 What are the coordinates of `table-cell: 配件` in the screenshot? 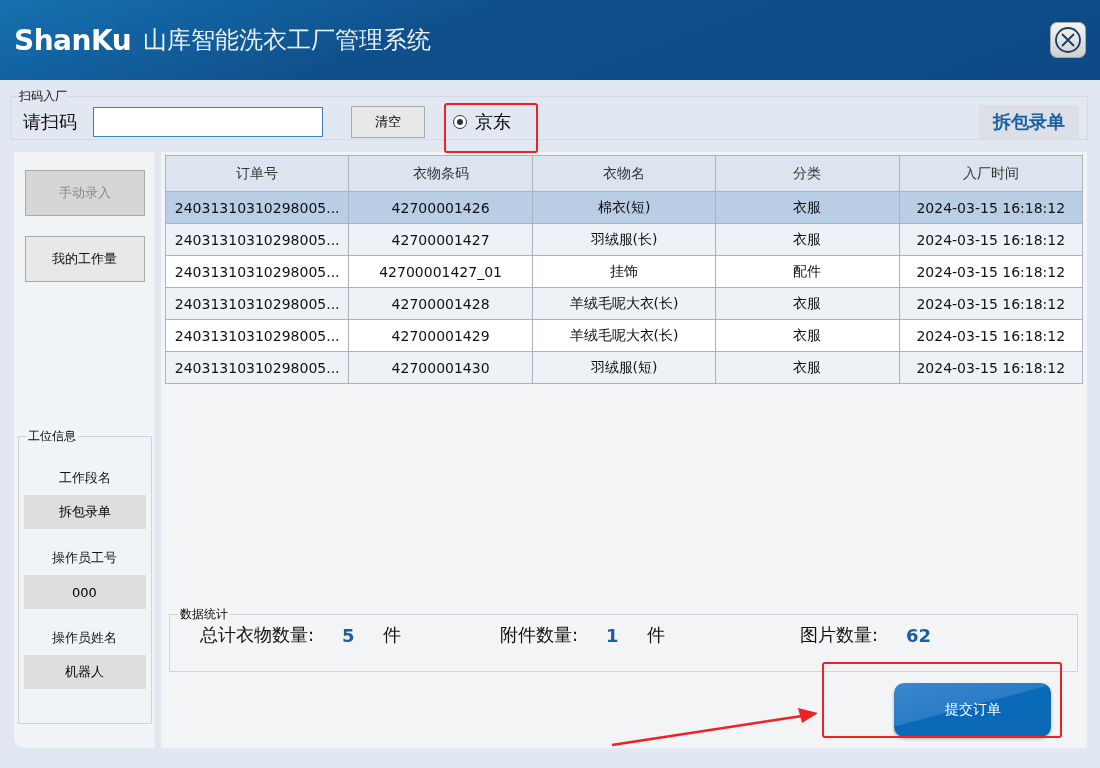 It's located at (807, 271).